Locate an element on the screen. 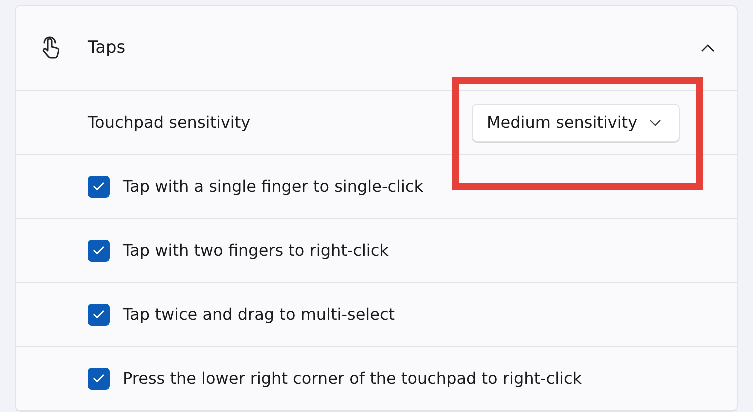 The image size is (753, 412). setting-label: Touchpad sensitivity is located at coordinates (170, 122).